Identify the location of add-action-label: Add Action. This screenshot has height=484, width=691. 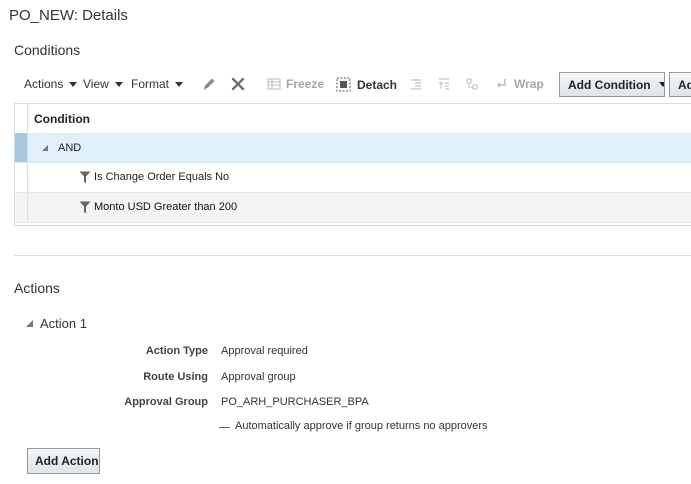
(67, 461).